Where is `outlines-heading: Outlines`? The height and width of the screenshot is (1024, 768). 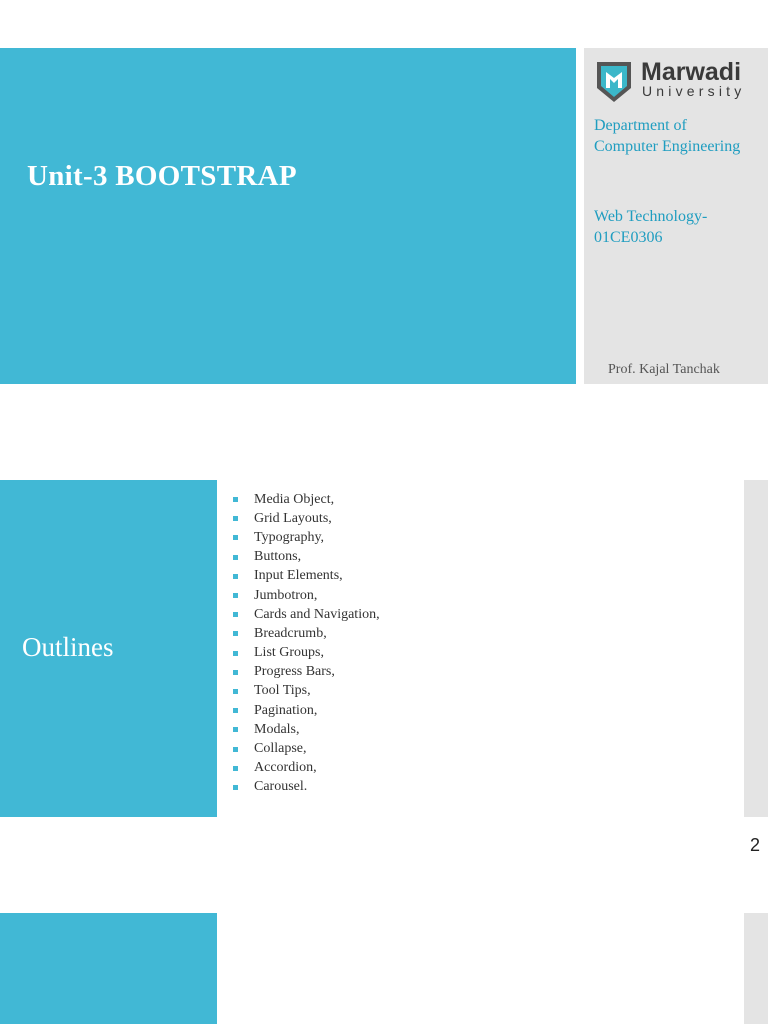
outlines-heading: Outlines is located at coordinates (68, 647).